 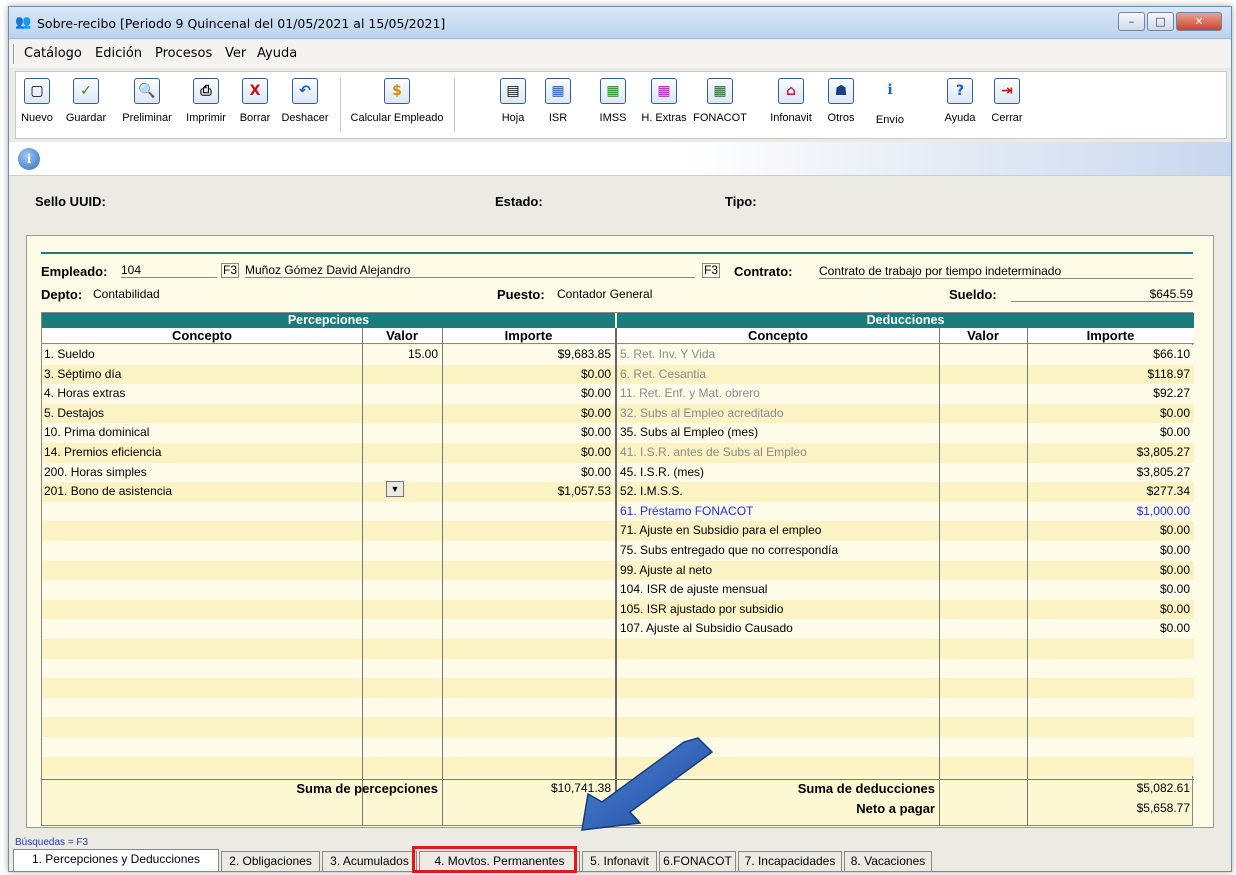 What do you see at coordinates (1199, 21) in the screenshot?
I see `close-window-button: ✕` at bounding box center [1199, 21].